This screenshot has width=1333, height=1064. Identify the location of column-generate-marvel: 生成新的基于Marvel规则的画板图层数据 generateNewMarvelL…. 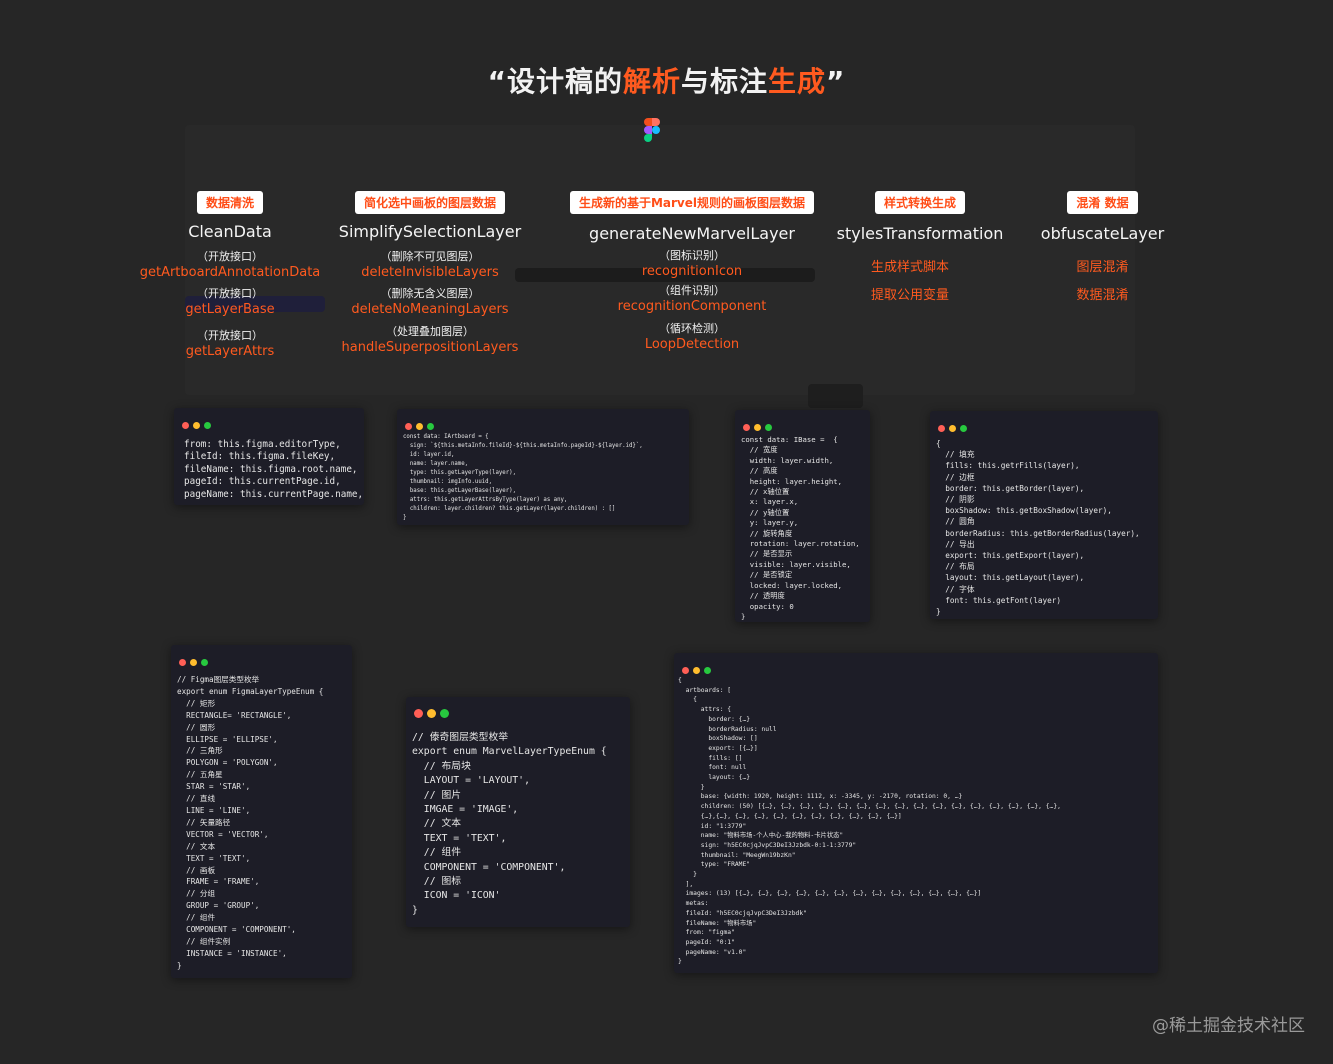
(692, 271).